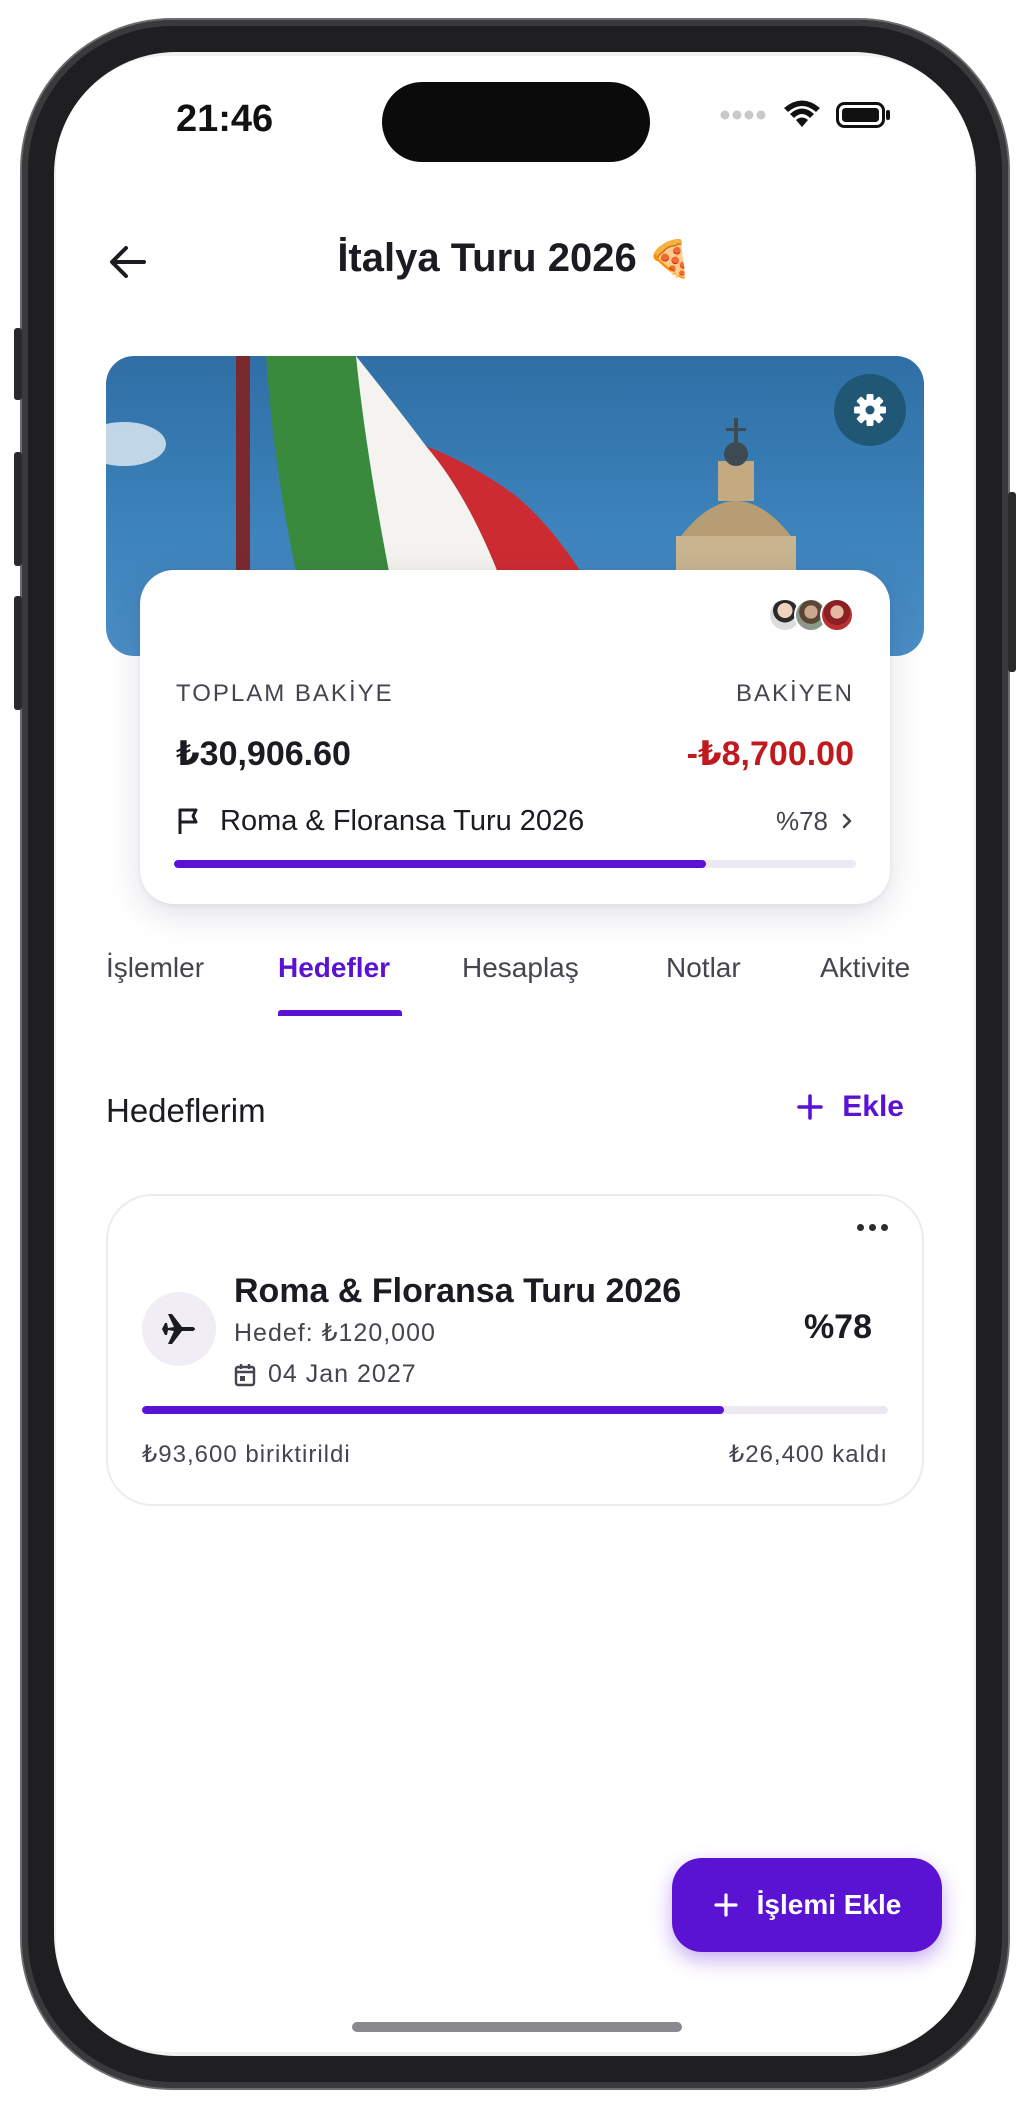  Describe the element at coordinates (285, 693) in the screenshot. I see `total-balance-label: TOPLAM BAKİYE` at that location.